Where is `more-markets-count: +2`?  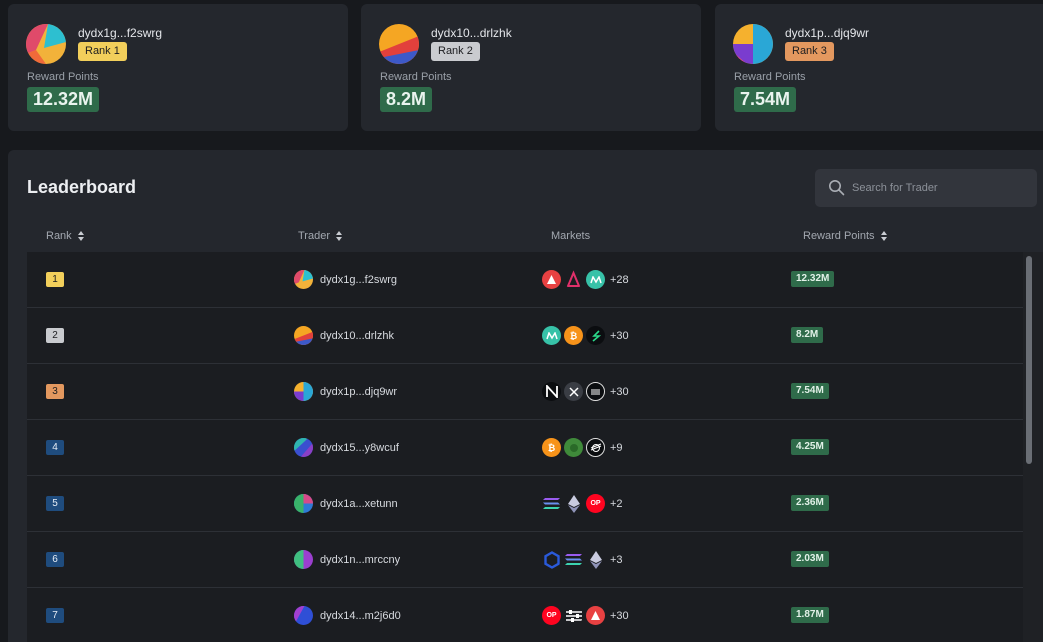 more-markets-count: +2 is located at coordinates (616, 504).